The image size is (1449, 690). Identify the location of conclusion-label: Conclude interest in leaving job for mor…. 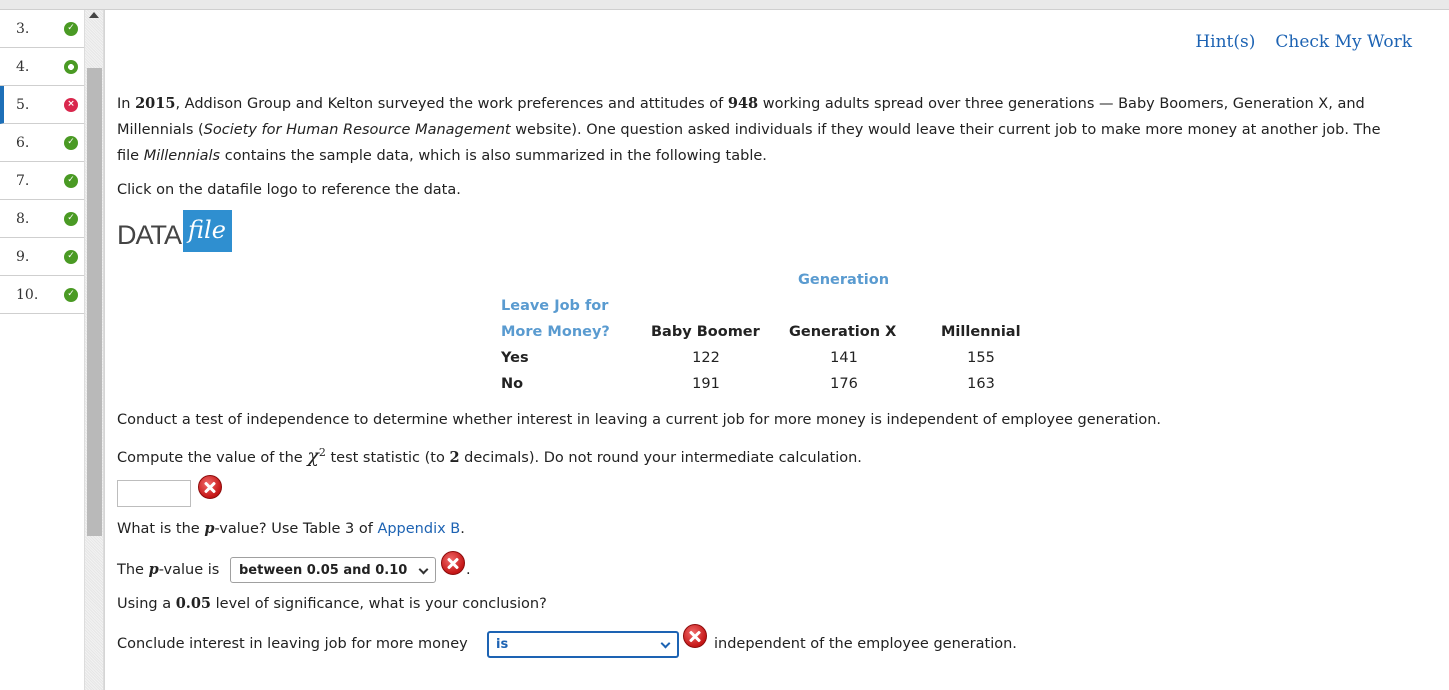
(292, 644).